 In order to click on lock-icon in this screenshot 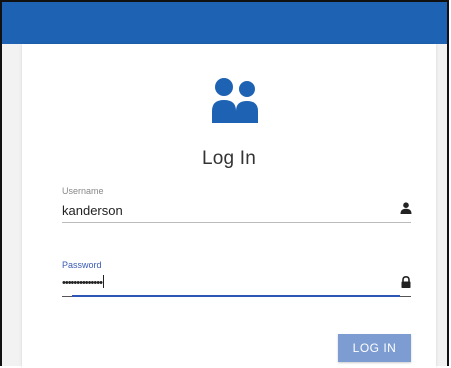, I will do `click(406, 282)`.